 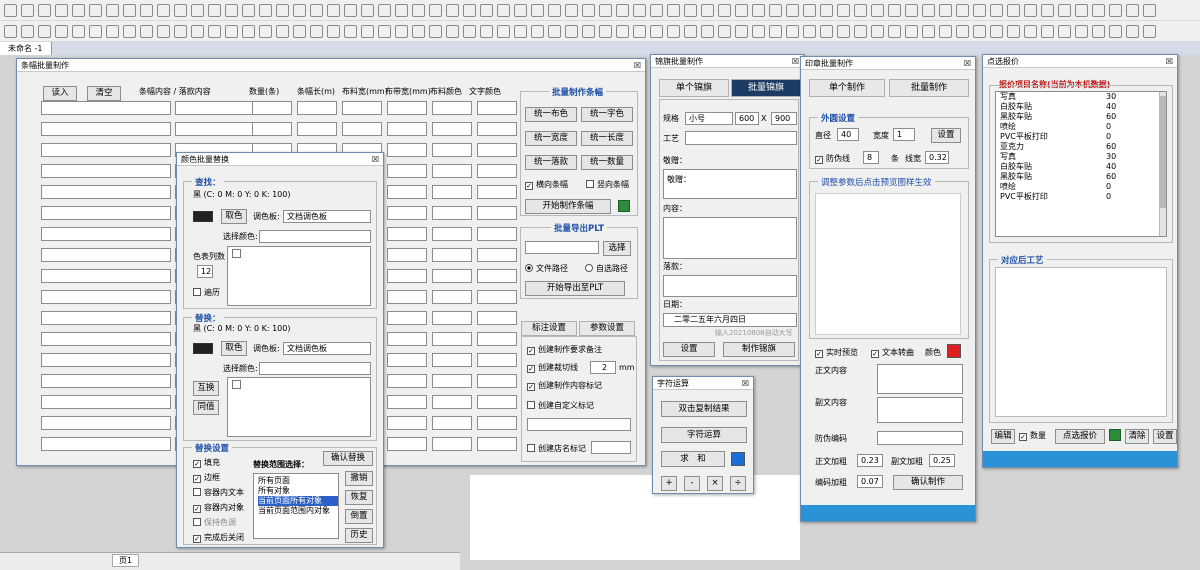 I want to click on date-input: 二零二五年六月四日, so click(x=730, y=320).